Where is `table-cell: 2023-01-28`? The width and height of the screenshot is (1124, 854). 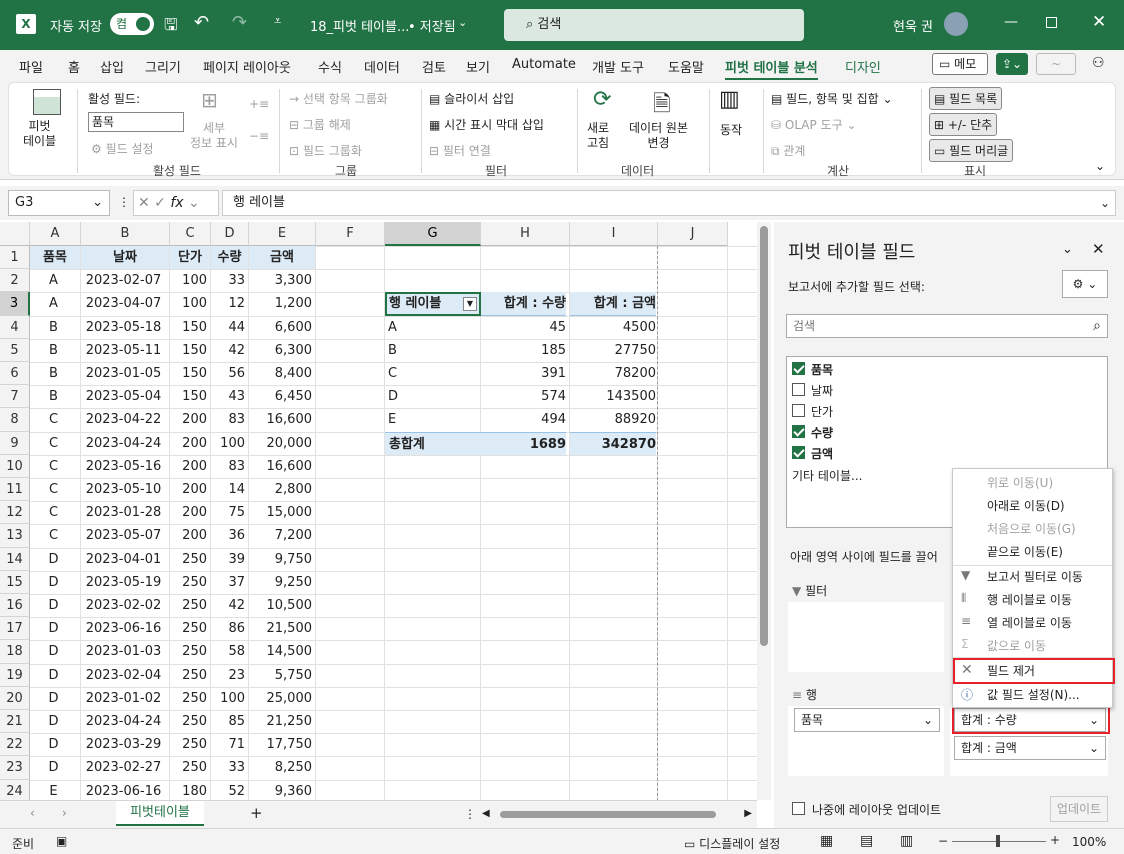 table-cell: 2023-01-28 is located at coordinates (123, 512).